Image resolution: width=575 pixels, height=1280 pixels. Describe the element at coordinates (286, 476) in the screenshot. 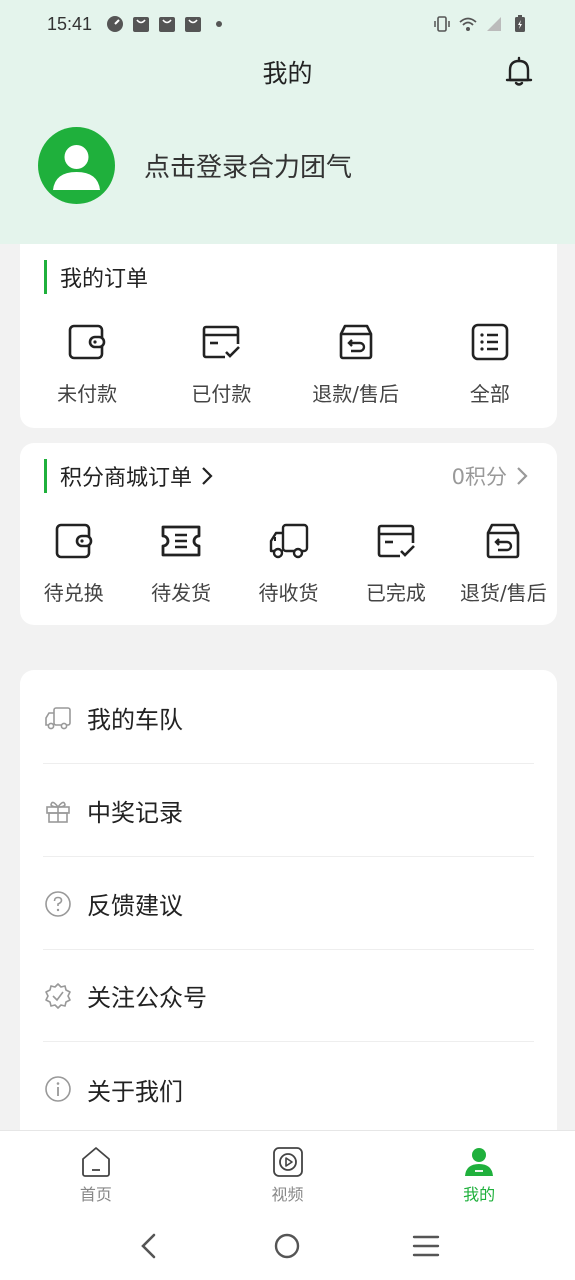

I see `points-header: 积分商城订单 0积分` at that location.